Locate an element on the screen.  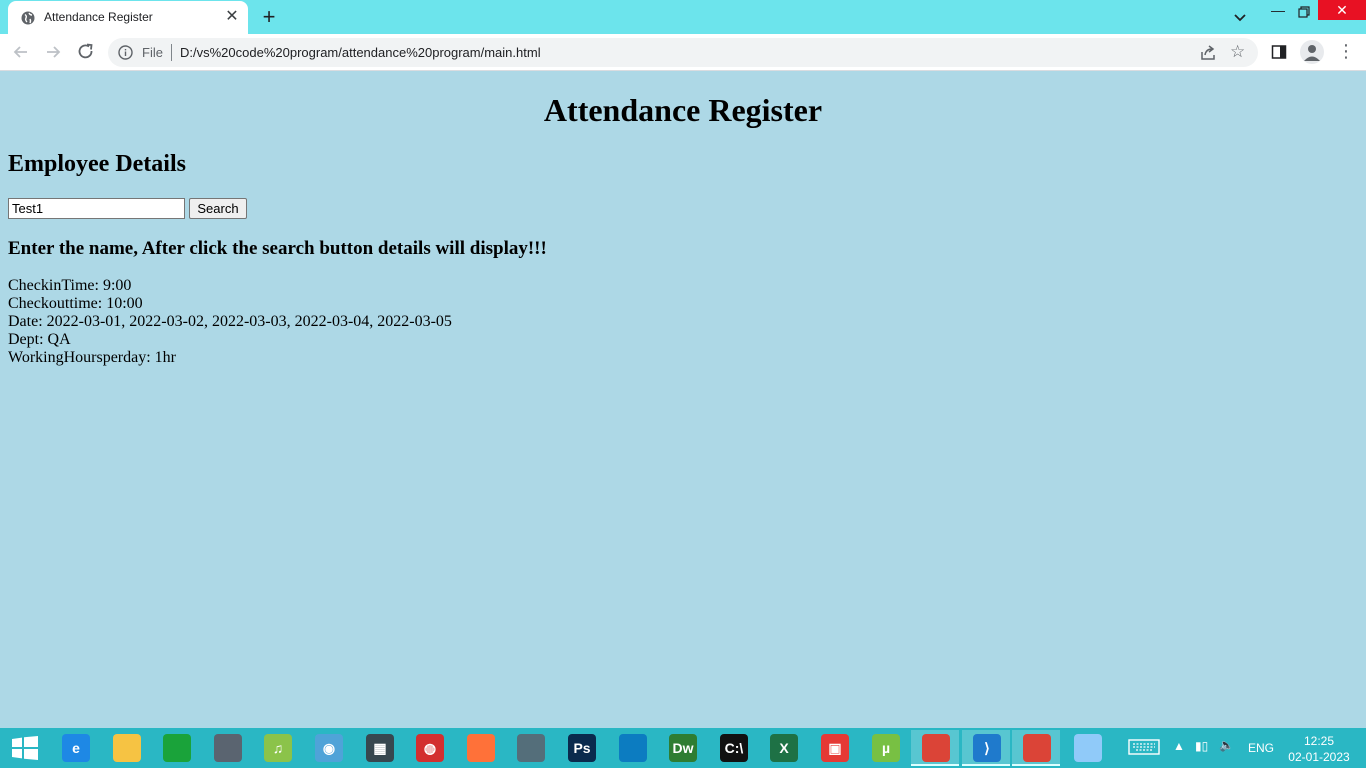
globe-icon is located at coordinates (28, 18).